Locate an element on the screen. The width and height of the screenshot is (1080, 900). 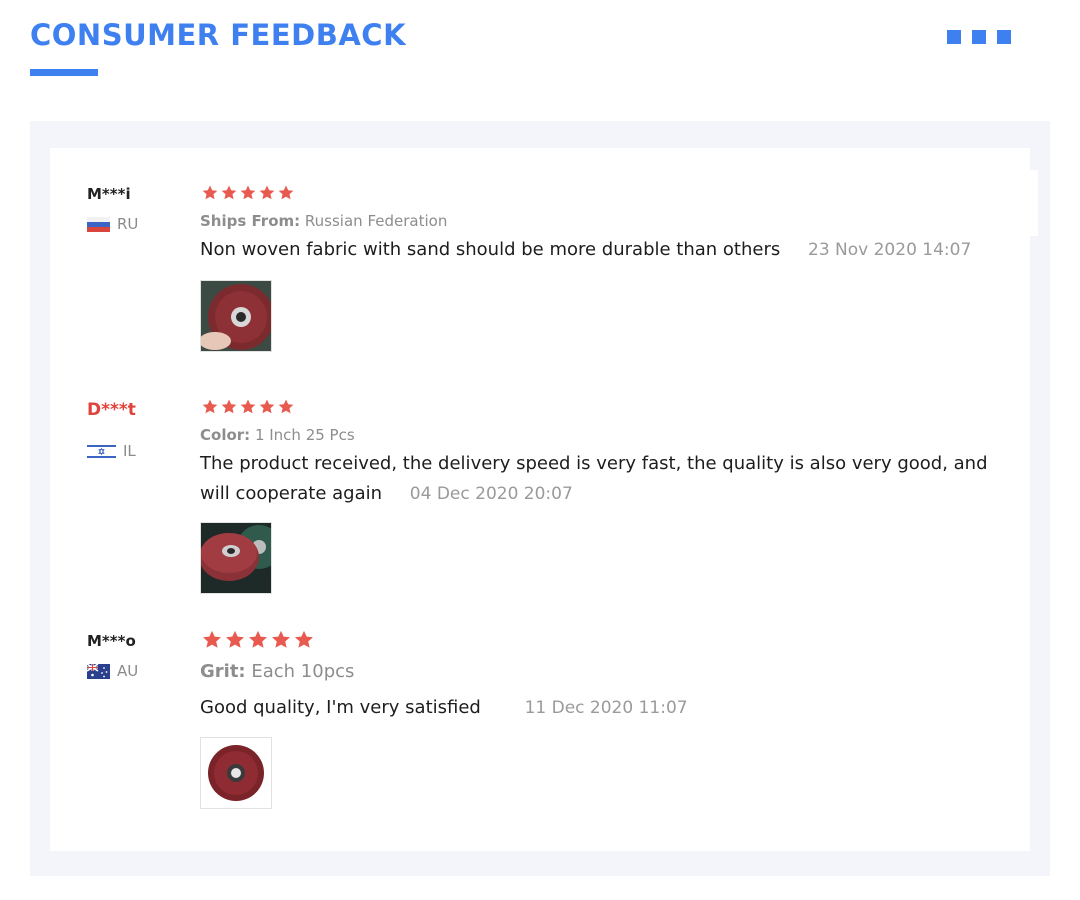
reviewer-country: RU is located at coordinates (112, 224).